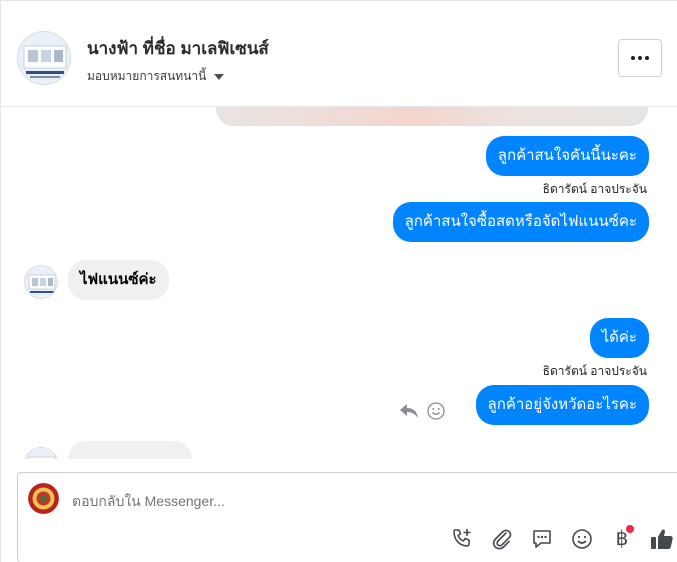 The image size is (677, 562). What do you see at coordinates (436, 413) in the screenshot?
I see `emoji-react-icon` at bounding box center [436, 413].